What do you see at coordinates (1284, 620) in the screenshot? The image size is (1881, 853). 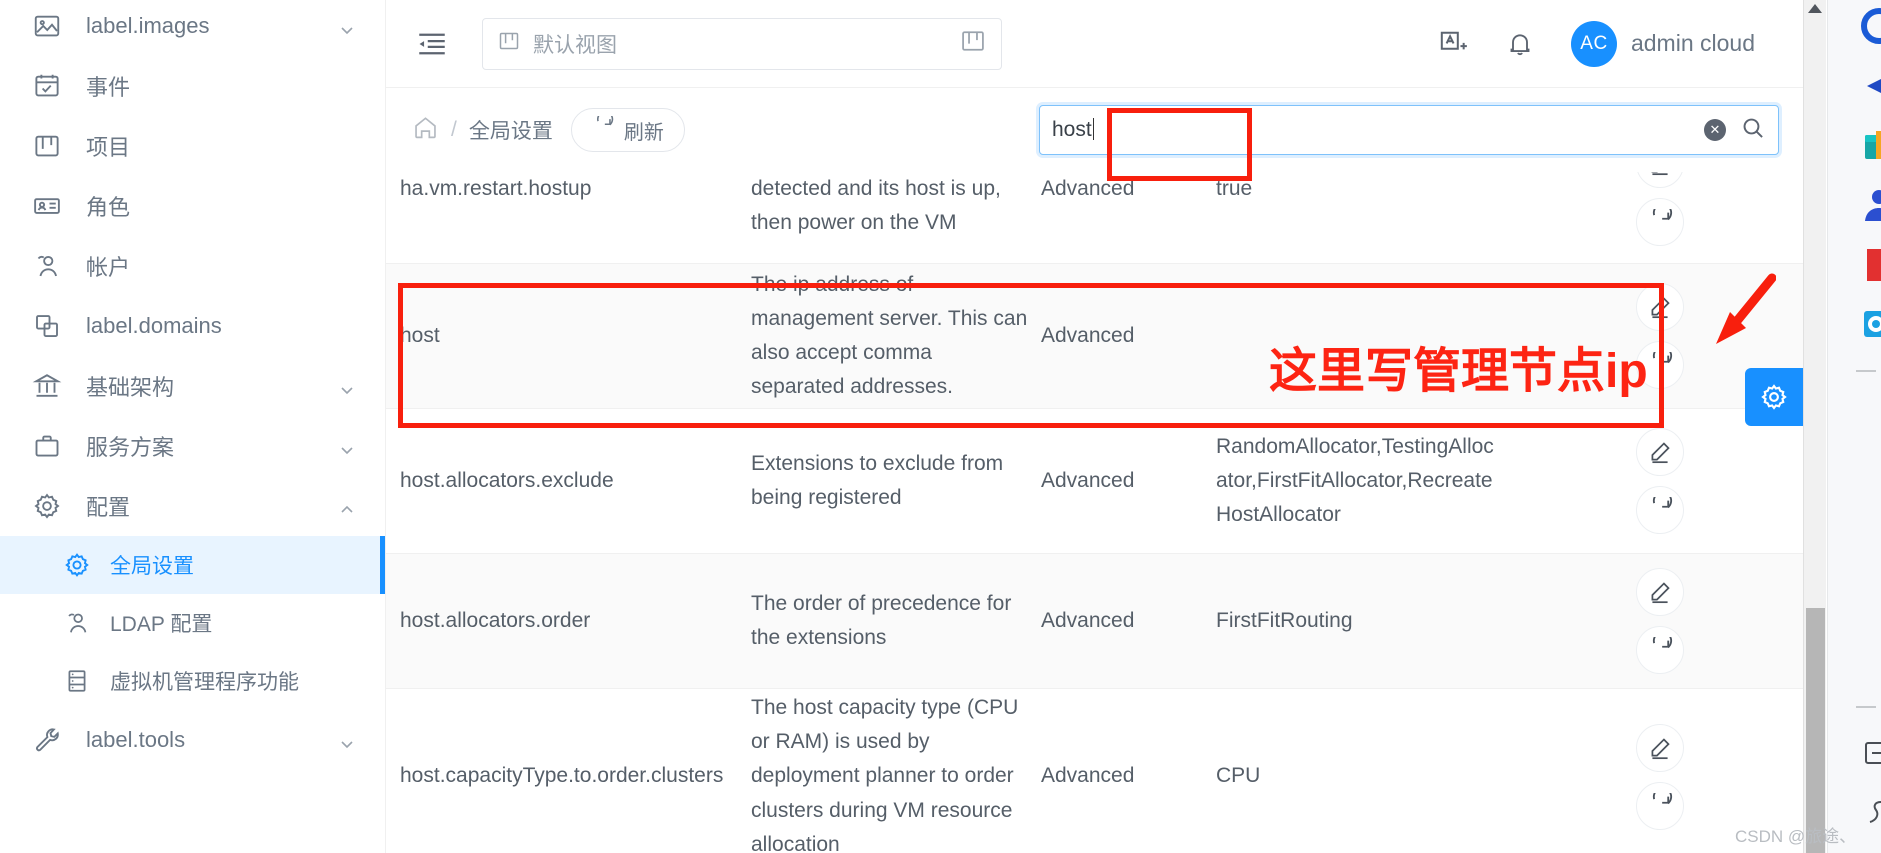 I see `setting-value: FirstFitRouting` at bounding box center [1284, 620].